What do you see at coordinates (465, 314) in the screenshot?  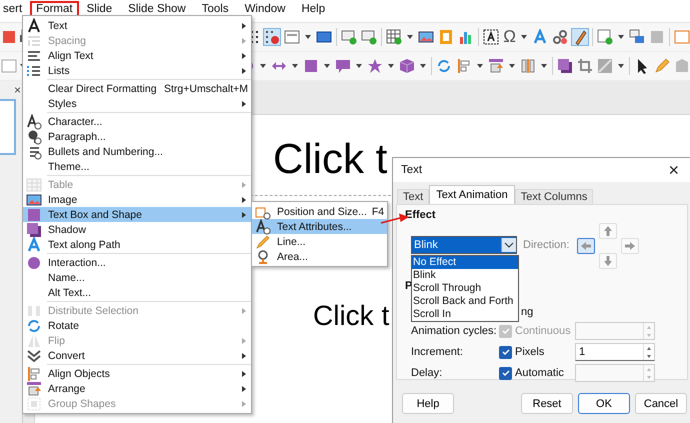 I see `list-option: Scroll In` at bounding box center [465, 314].